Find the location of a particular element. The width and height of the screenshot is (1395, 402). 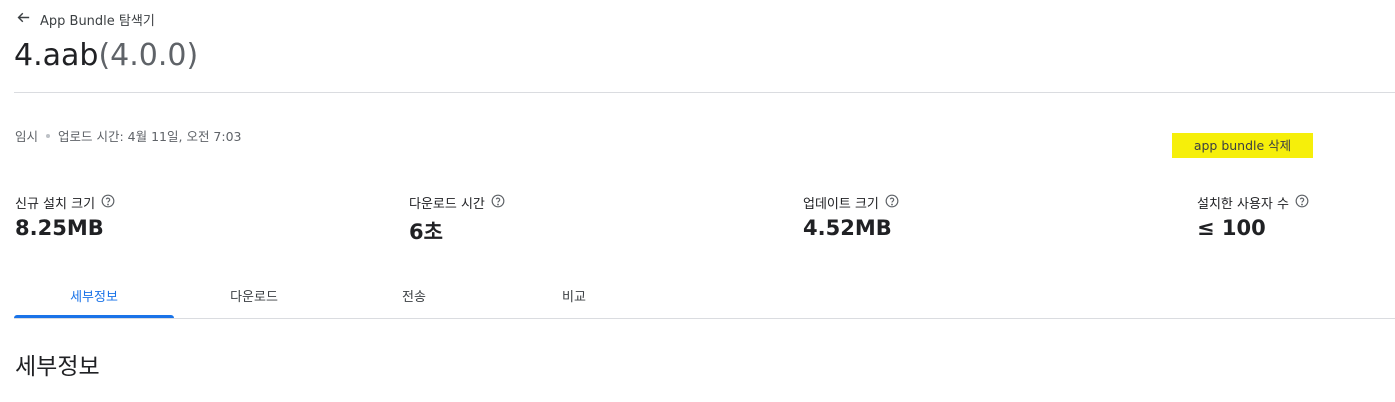

back-link-label: App Bundle 탐색기 is located at coordinates (97, 21).